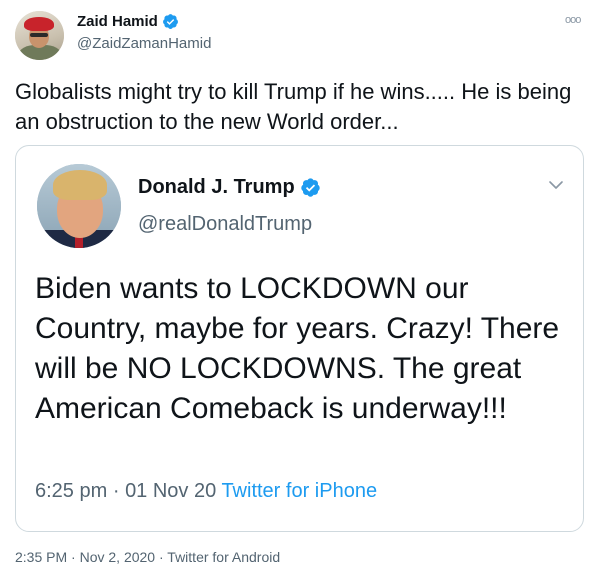 This screenshot has height=582, width=600. I want to click on quoted-tweet-meta: 6:25 pm · 01 Nov 20 Twitter for iPhone, so click(206, 491).